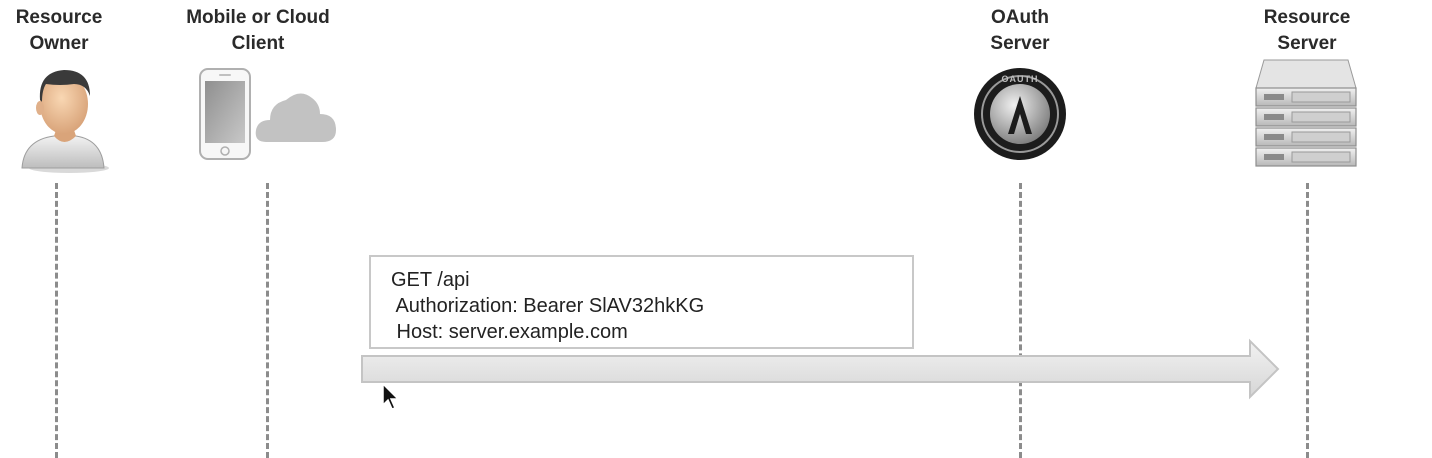 Image resolution: width=1432 pixels, height=458 pixels. Describe the element at coordinates (1306, 117) in the screenshot. I see `server-rack-icon` at that location.